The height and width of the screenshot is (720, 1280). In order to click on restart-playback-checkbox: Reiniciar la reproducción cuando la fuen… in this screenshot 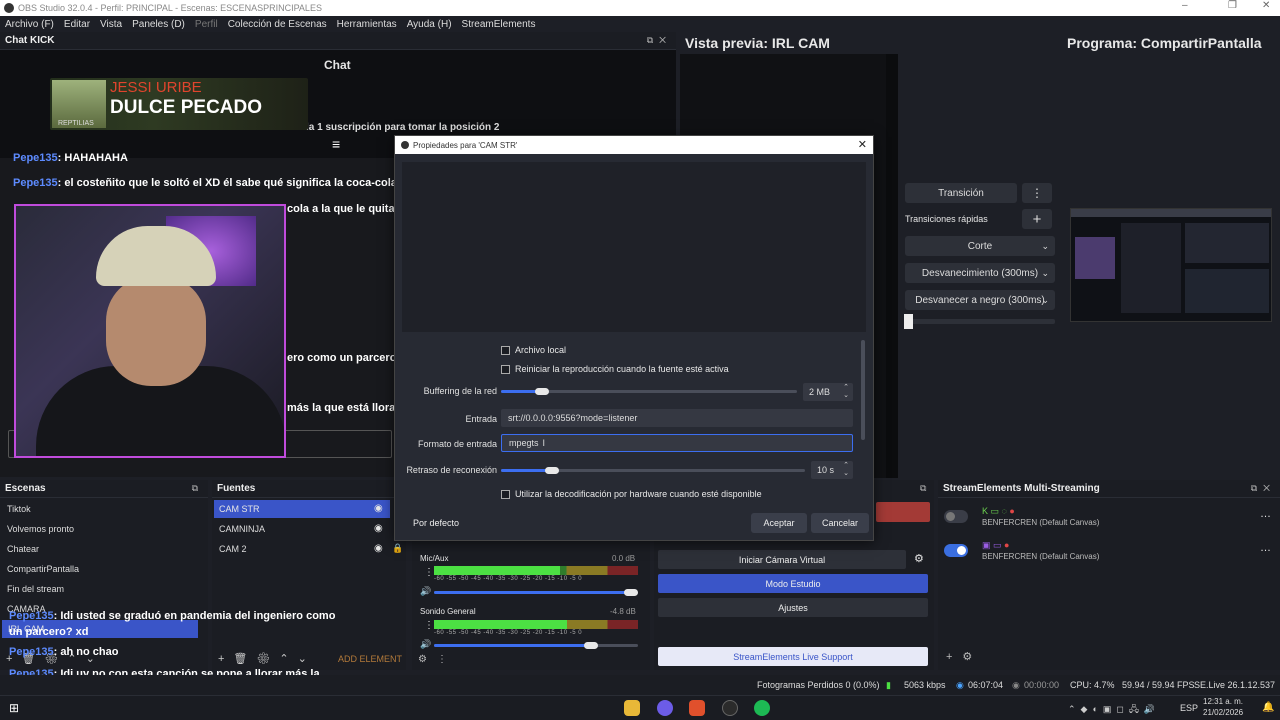, I will do `click(615, 369)`.